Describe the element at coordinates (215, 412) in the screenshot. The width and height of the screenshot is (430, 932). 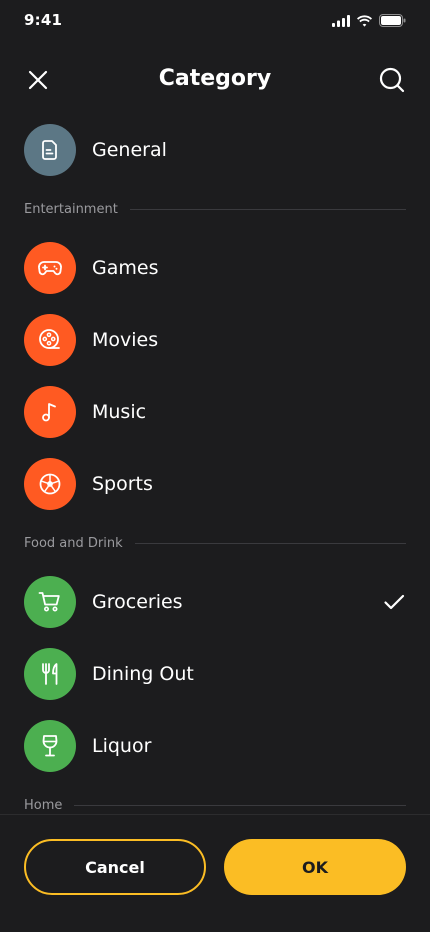
I see `category-item-music: Music` at that location.